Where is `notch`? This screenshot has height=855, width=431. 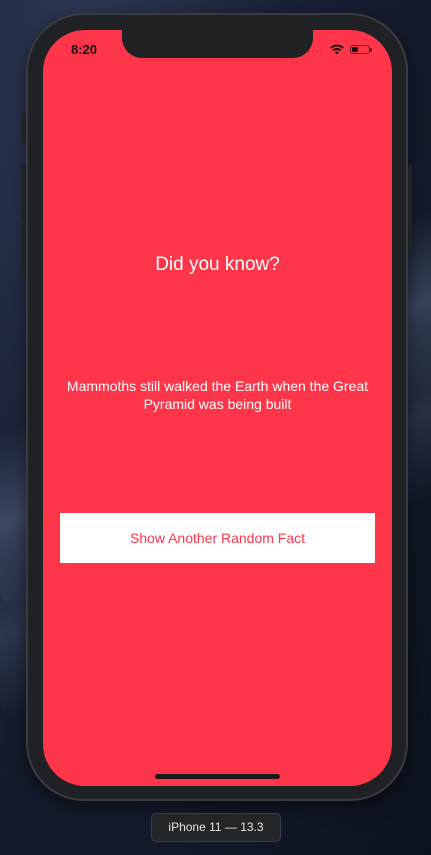
notch is located at coordinates (217, 44).